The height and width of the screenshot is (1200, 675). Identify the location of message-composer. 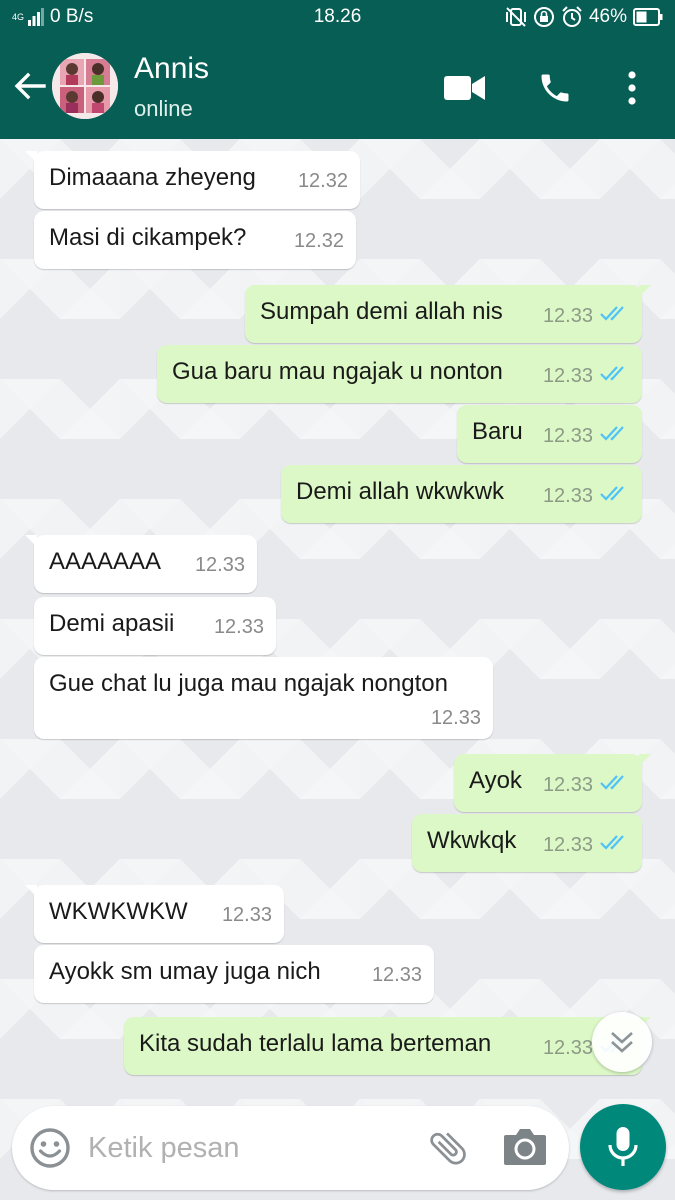
(290, 1148).